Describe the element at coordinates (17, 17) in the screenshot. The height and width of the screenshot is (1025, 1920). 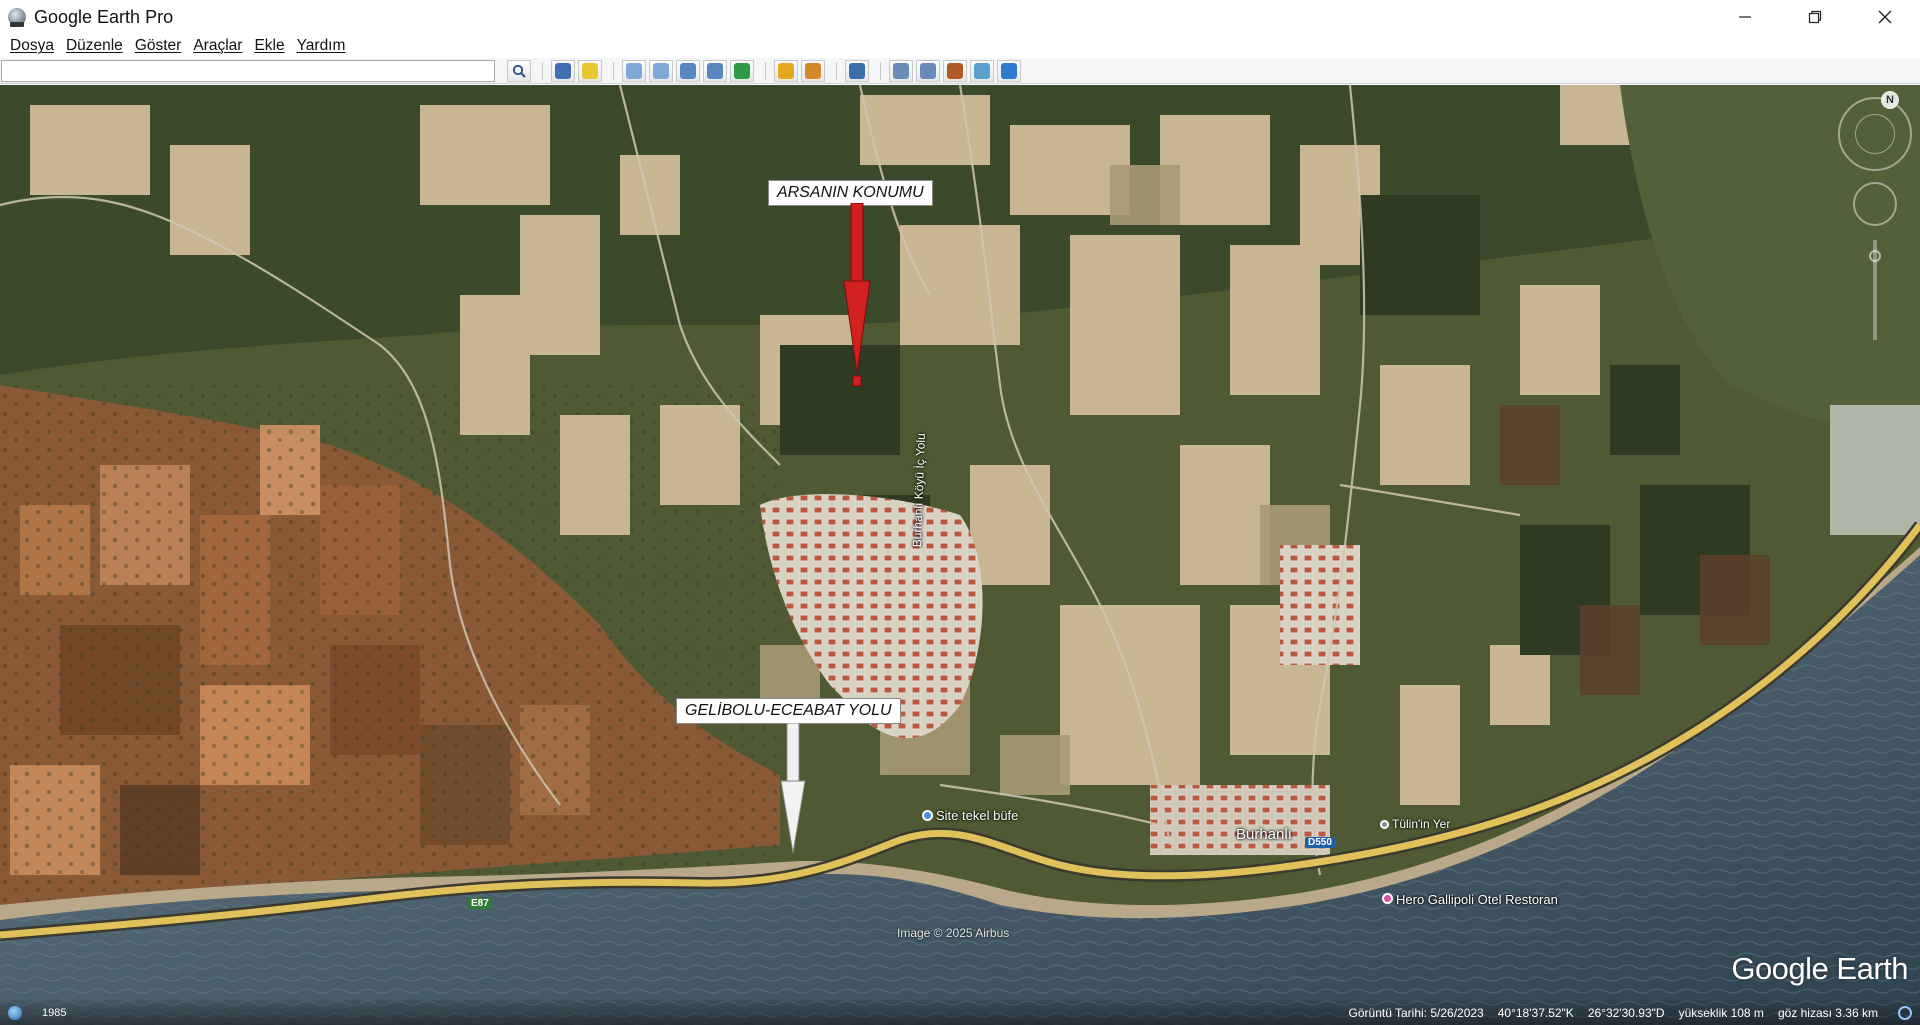
I see `google-earth-app-icon` at that location.